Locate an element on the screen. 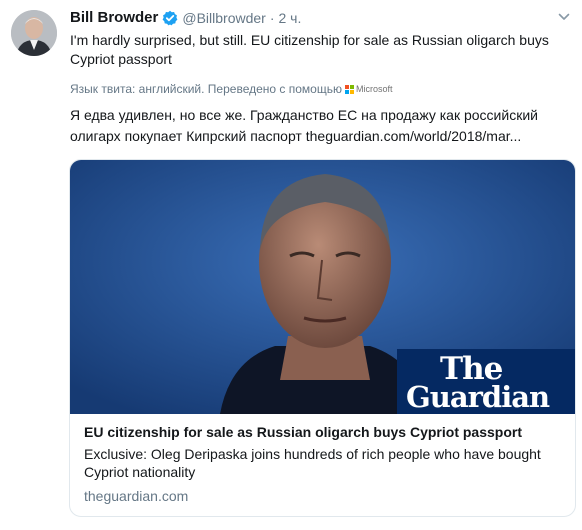 This screenshot has height=530, width=582. guardian-logo-guardian: Guardian is located at coordinates (478, 397).